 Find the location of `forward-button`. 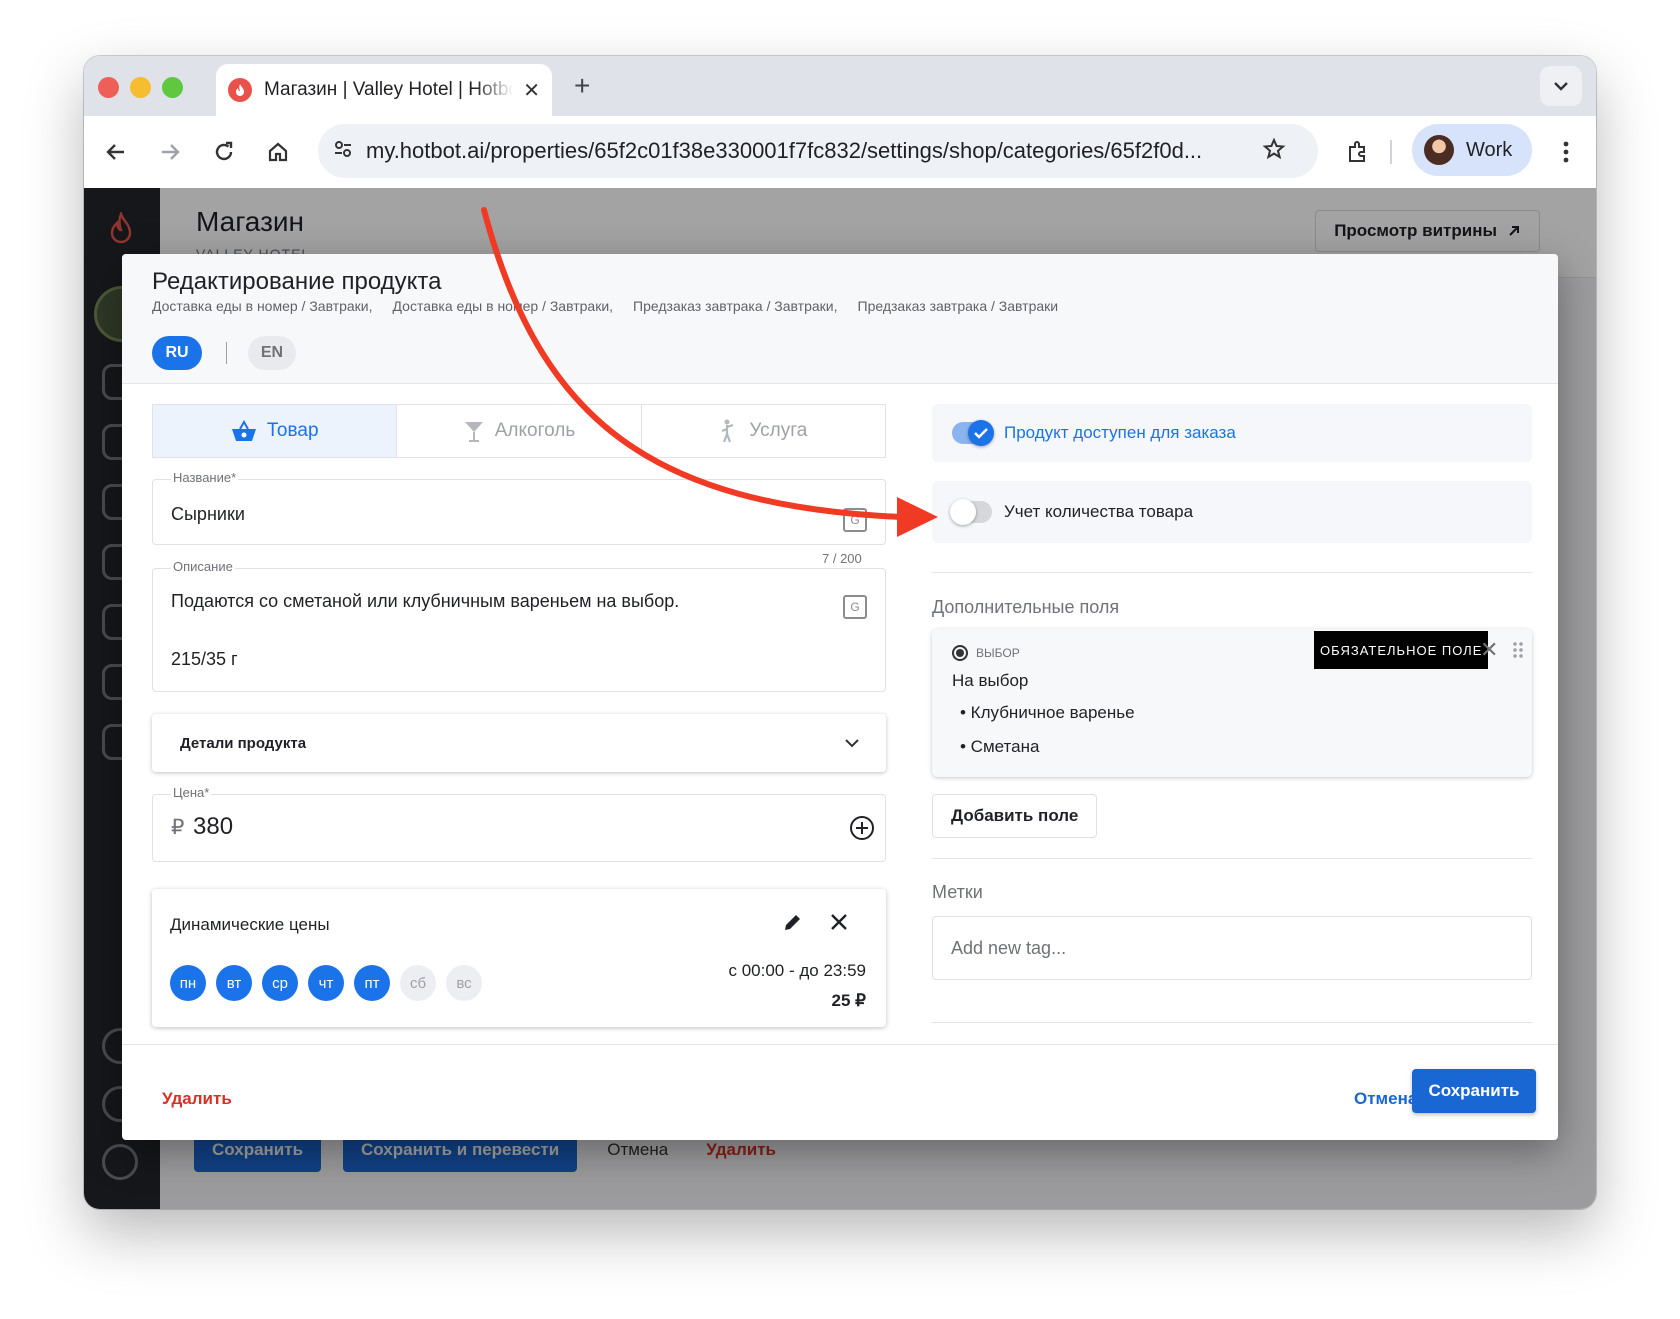

forward-button is located at coordinates (170, 152).